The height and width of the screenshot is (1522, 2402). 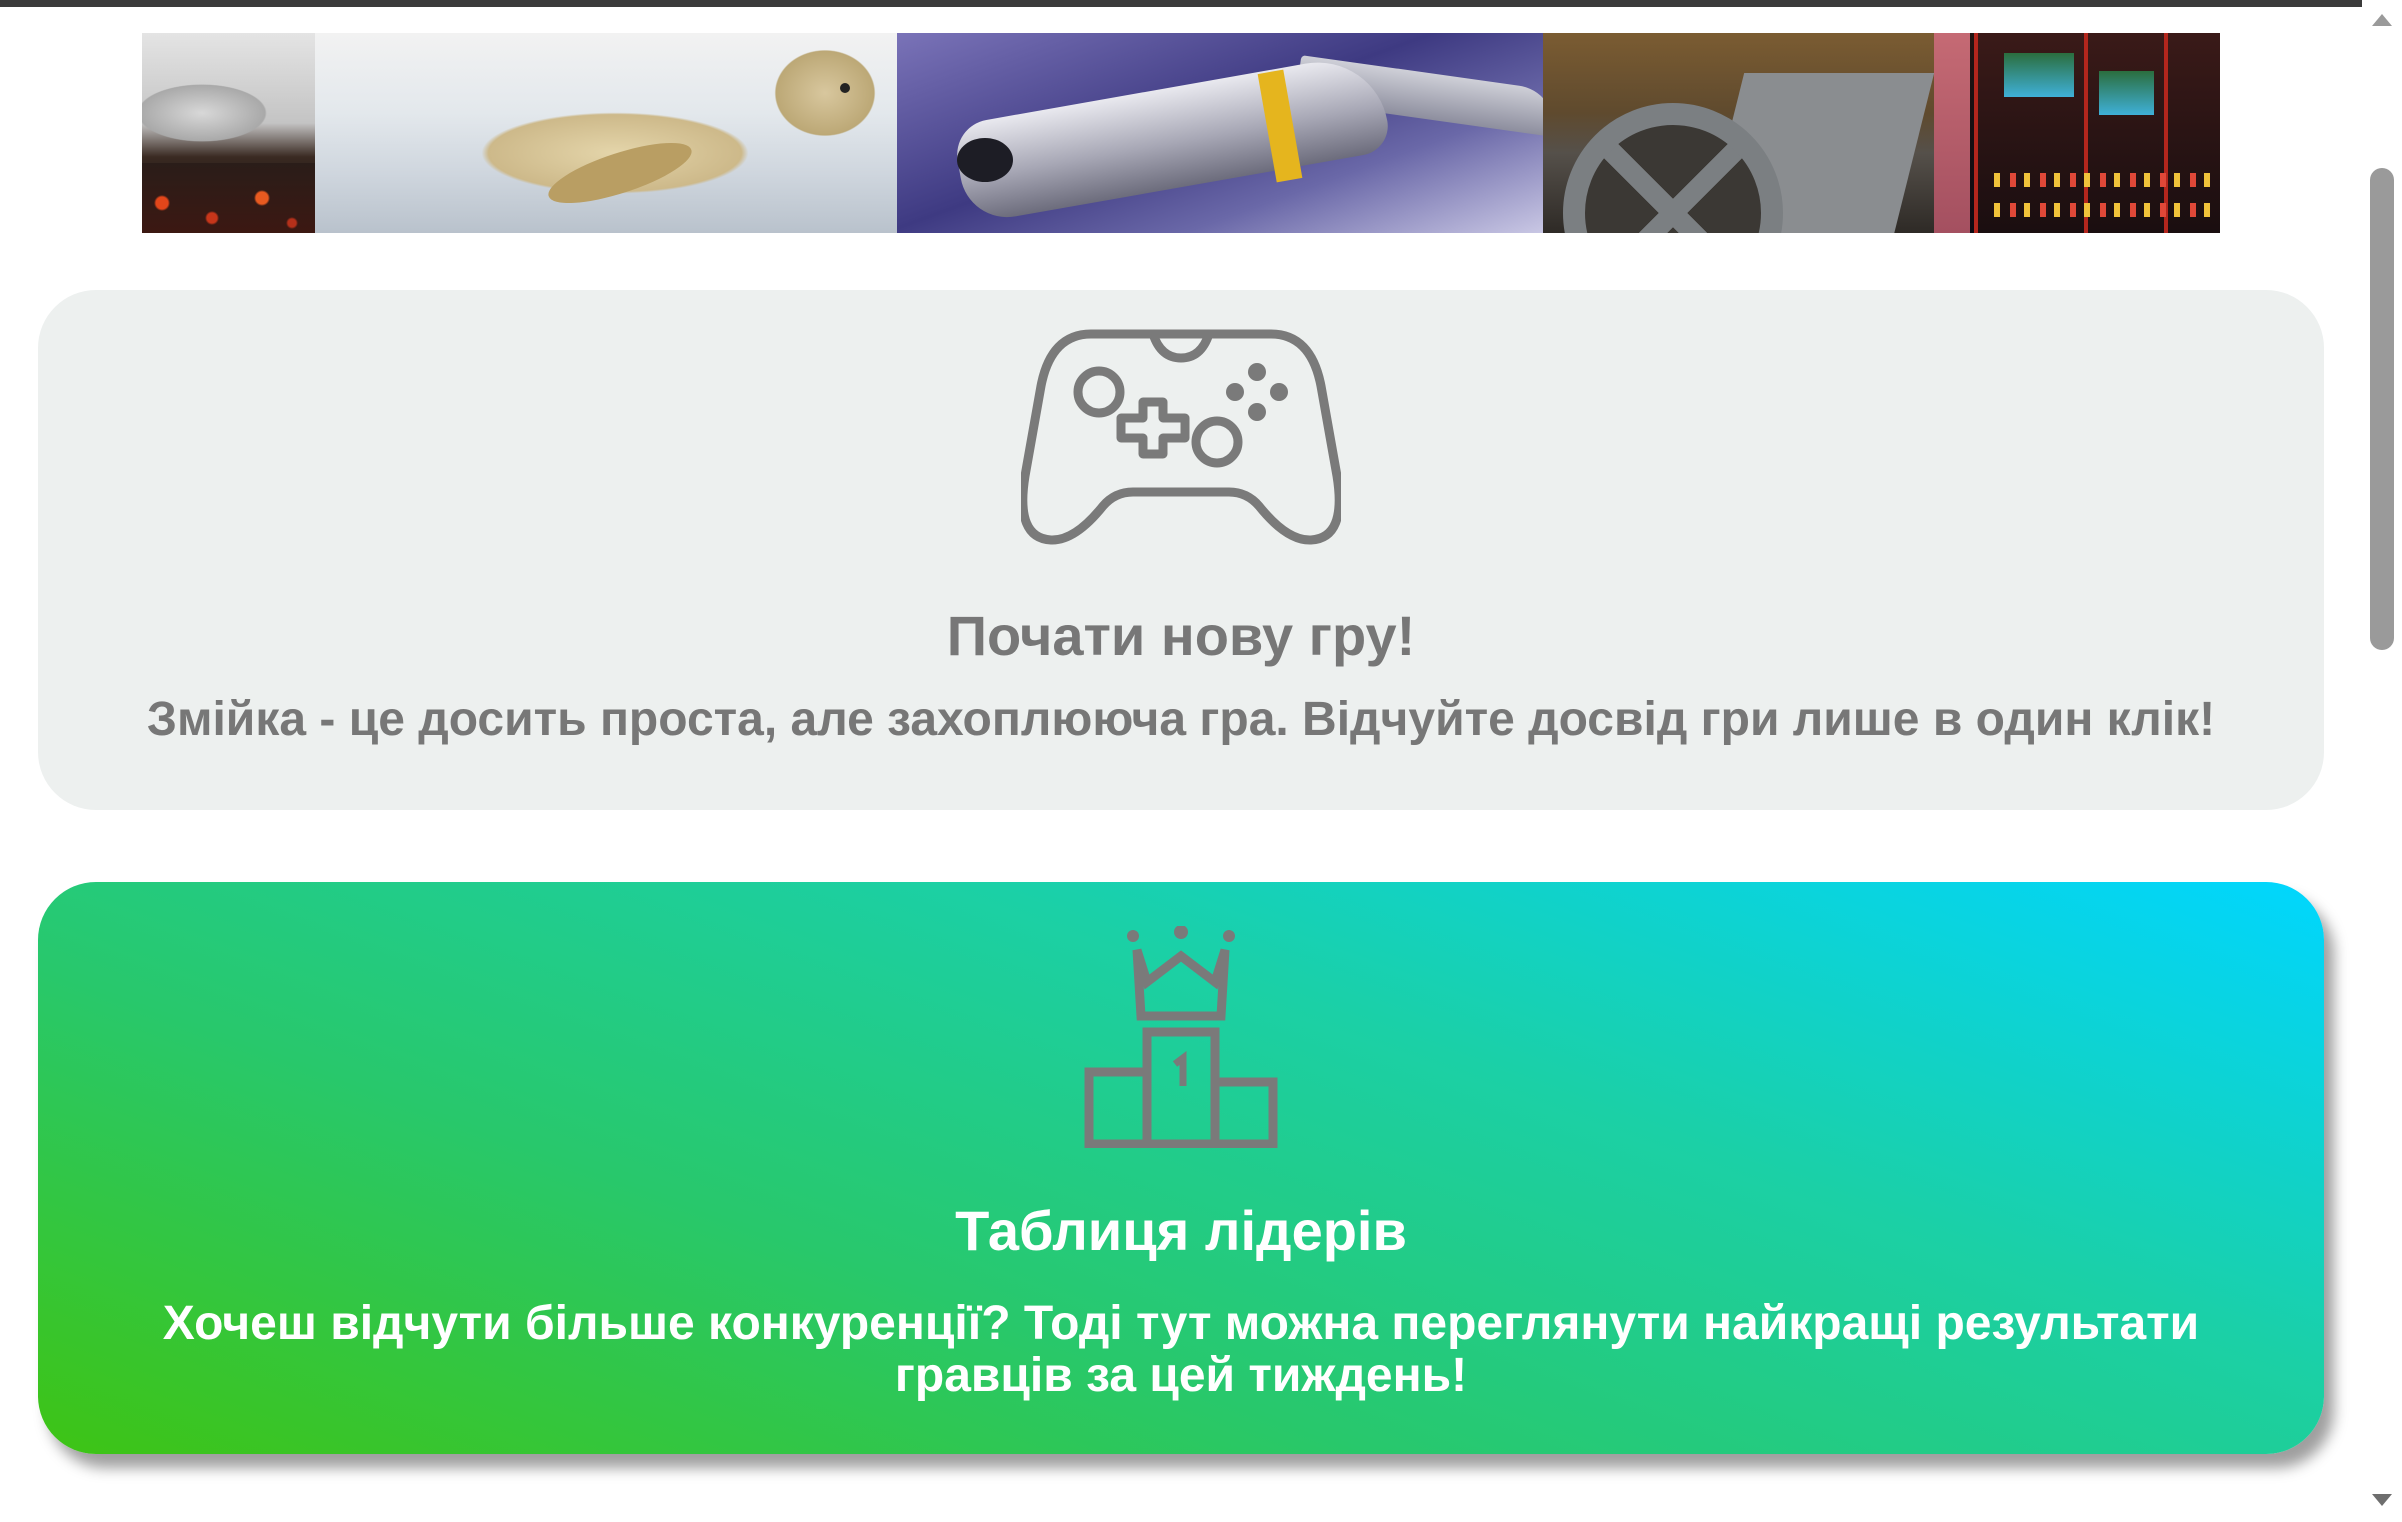 What do you see at coordinates (2382, 1500) in the screenshot?
I see `scroll-down-arrow-icon` at bounding box center [2382, 1500].